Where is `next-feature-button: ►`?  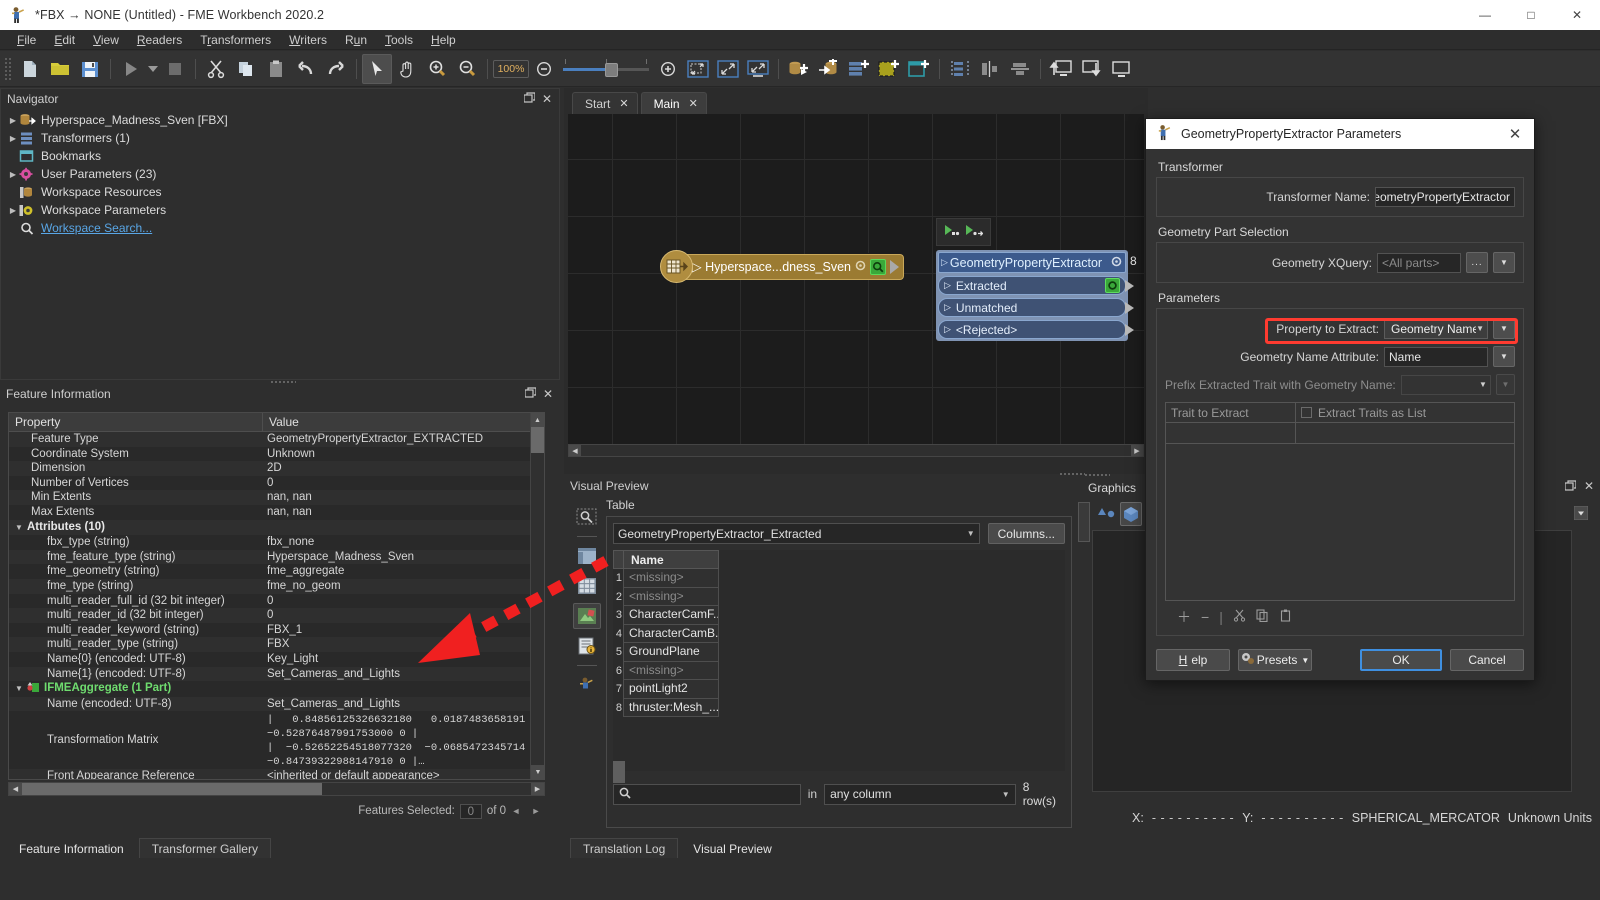 next-feature-button: ► is located at coordinates (536, 811).